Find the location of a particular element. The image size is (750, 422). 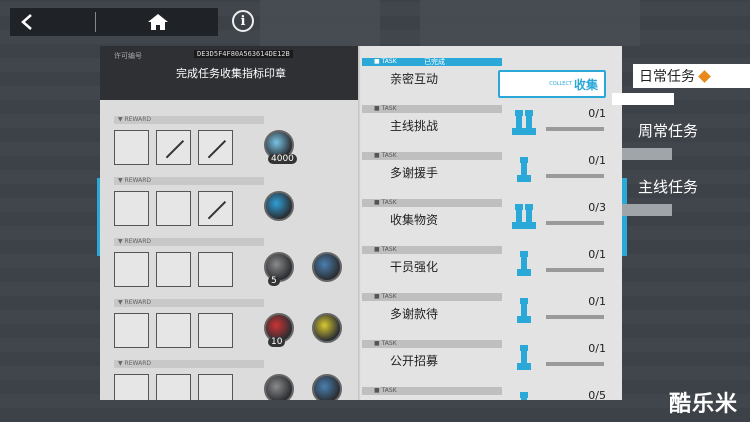

divider is located at coordinates (95, 22).